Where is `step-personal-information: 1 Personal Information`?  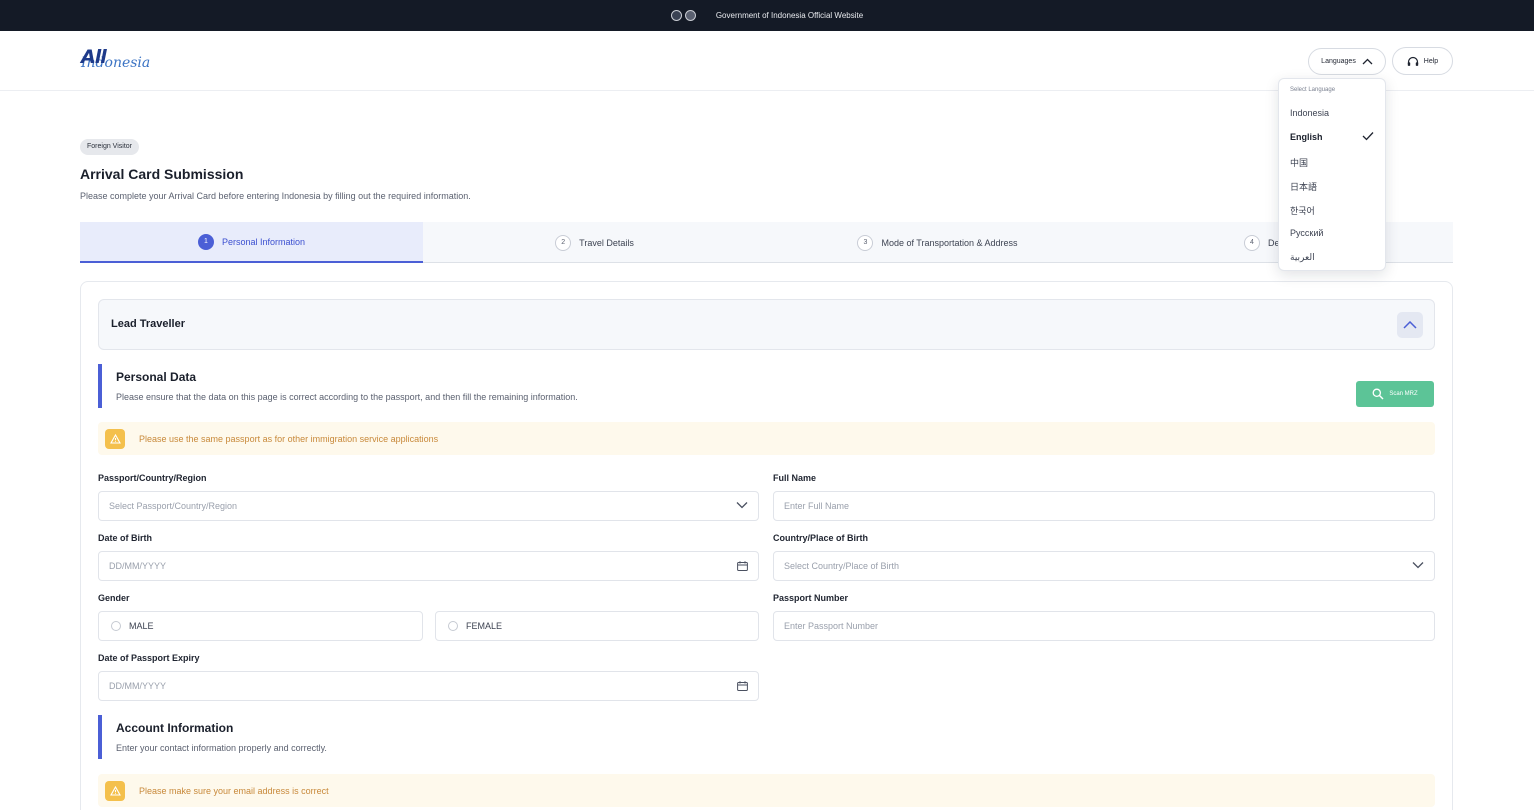
step-personal-information: 1 Personal Information is located at coordinates (251, 242).